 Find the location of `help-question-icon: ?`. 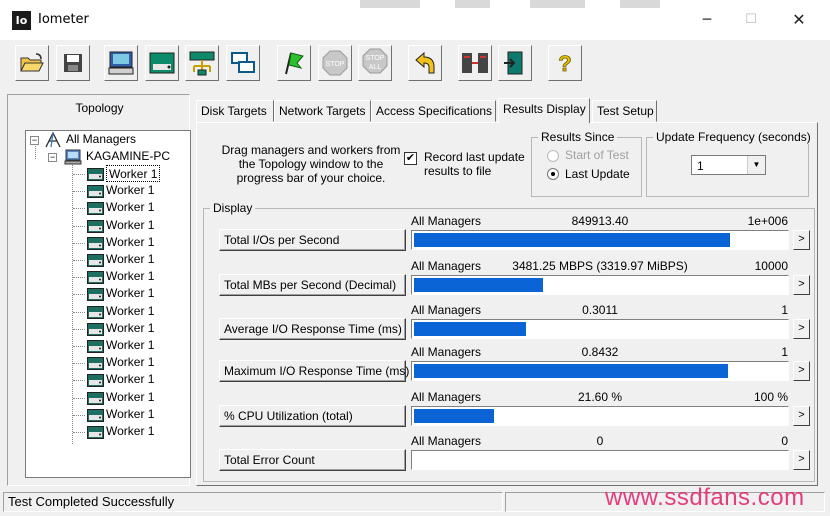

help-question-icon: ? is located at coordinates (565, 63).